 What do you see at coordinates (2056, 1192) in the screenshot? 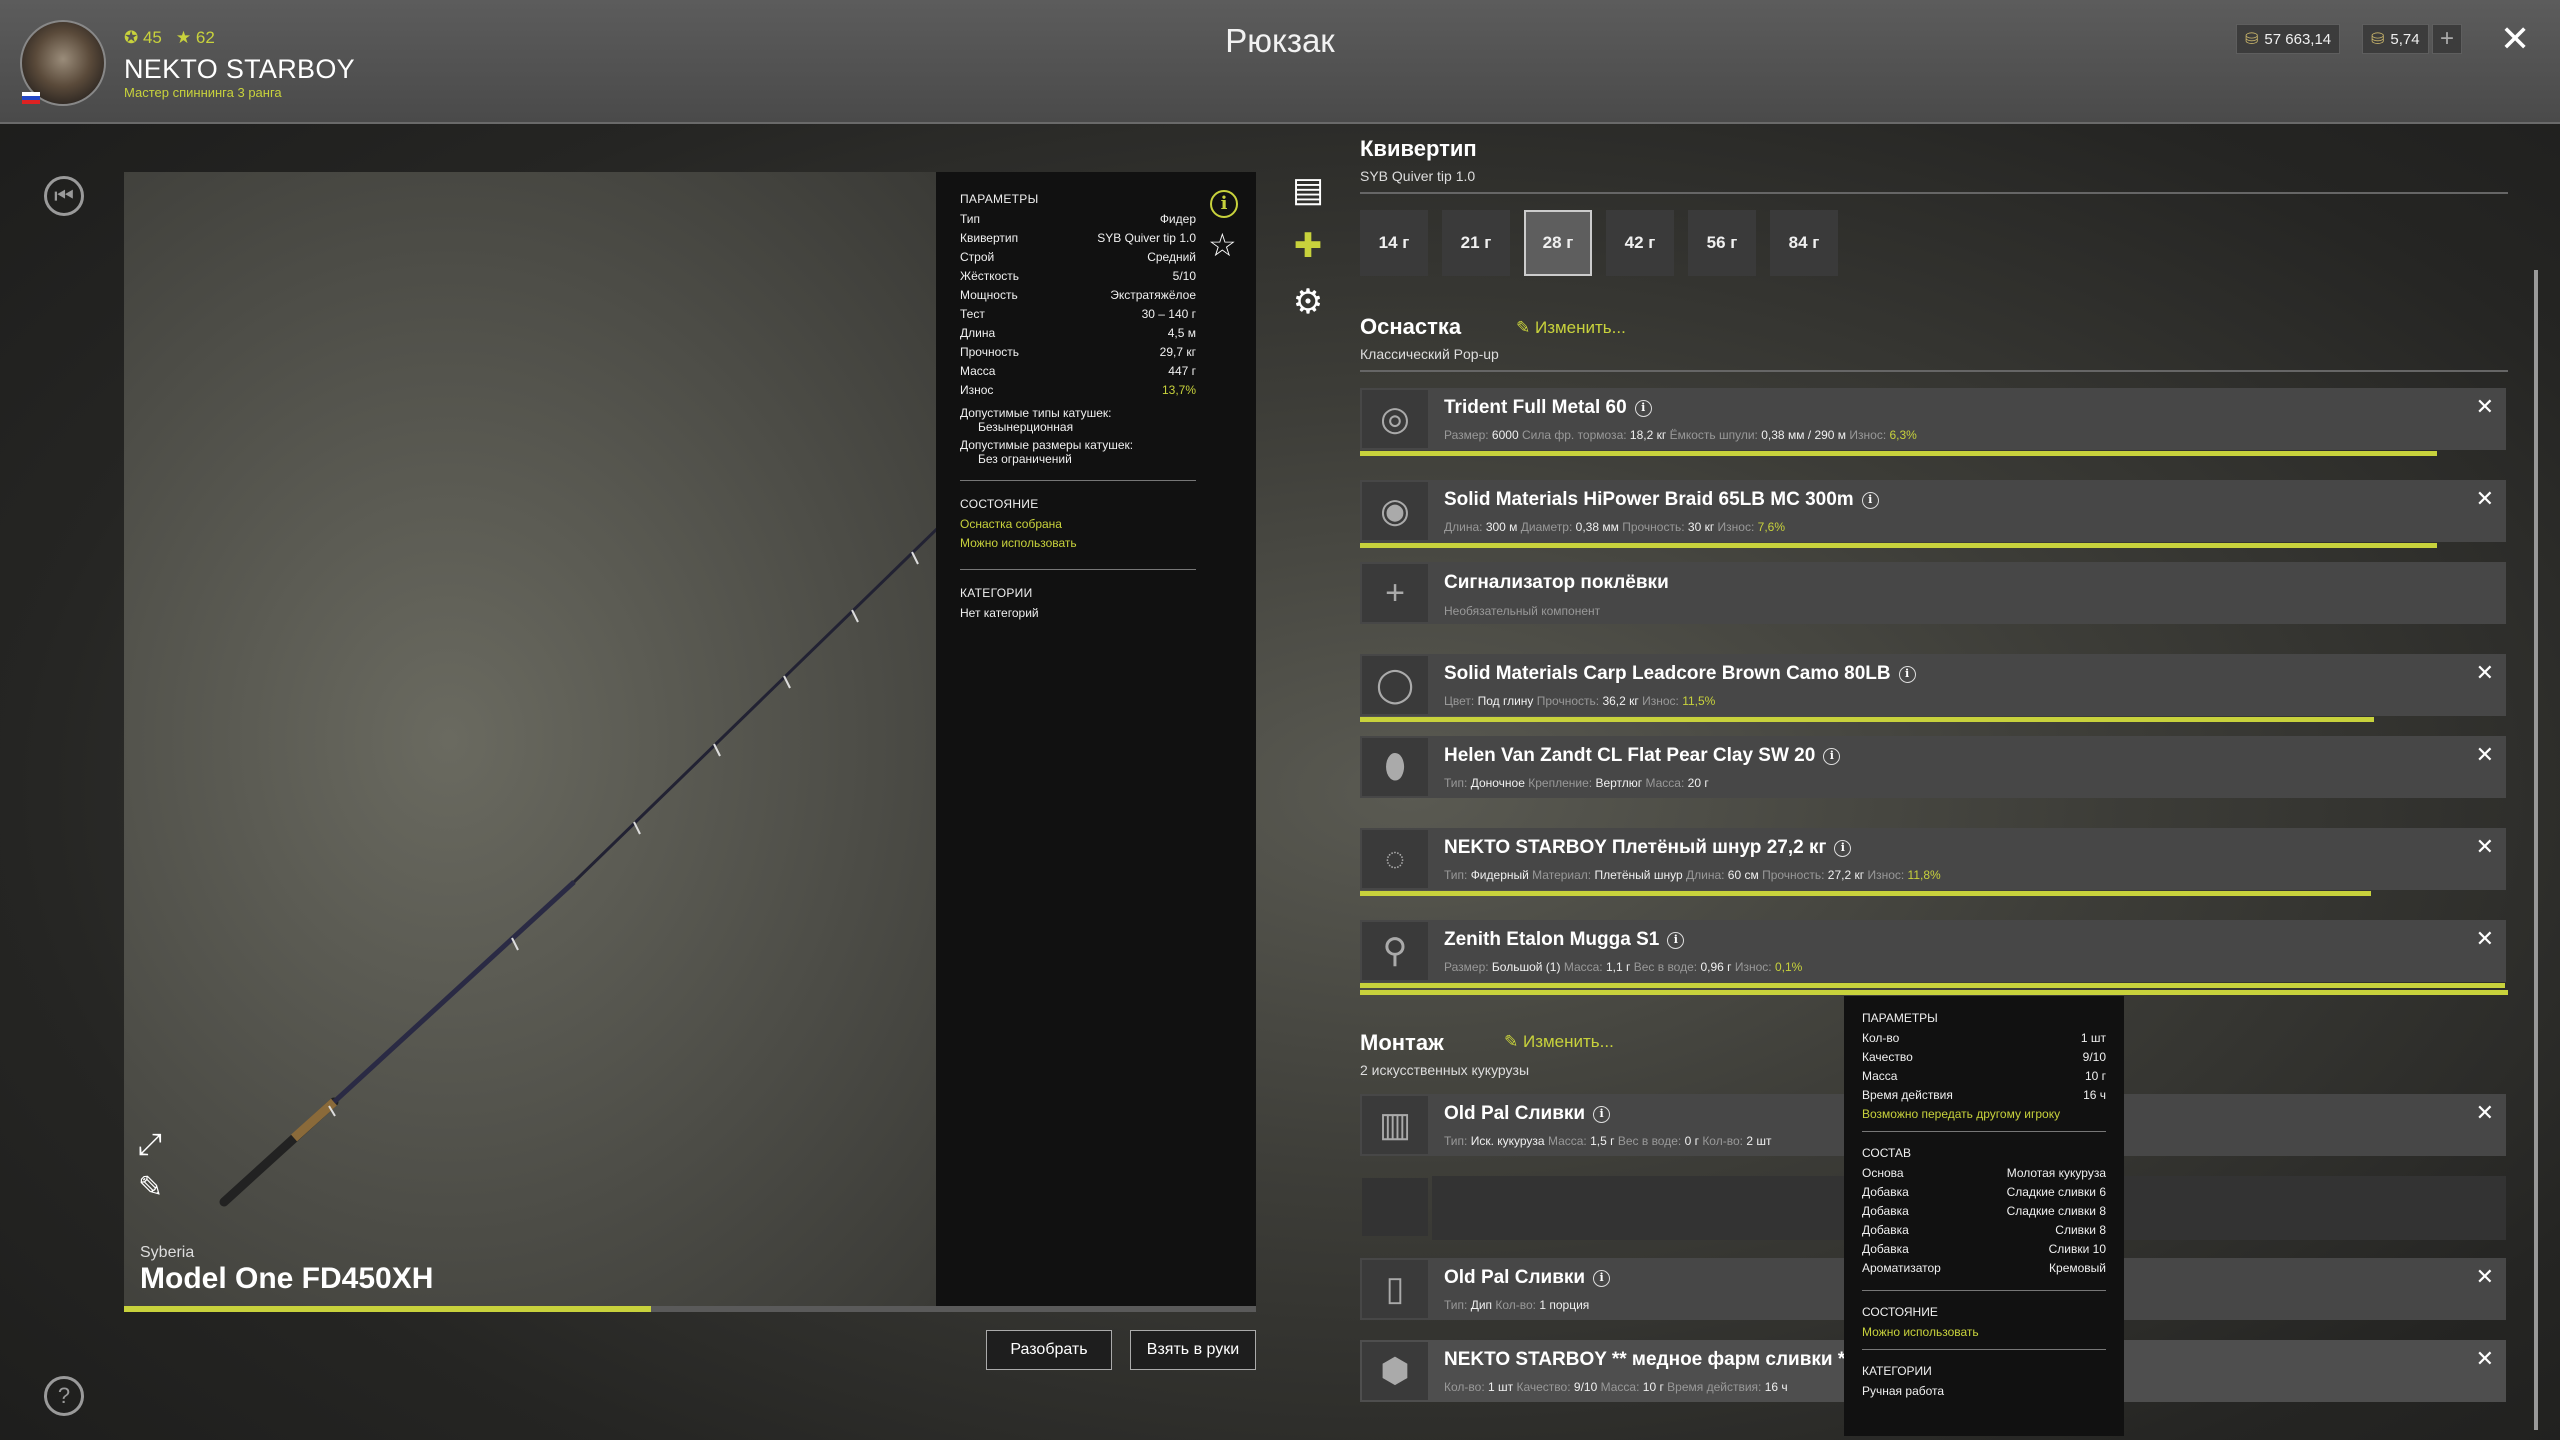
I see `composition-value: Сладкие сливки 6` at bounding box center [2056, 1192].